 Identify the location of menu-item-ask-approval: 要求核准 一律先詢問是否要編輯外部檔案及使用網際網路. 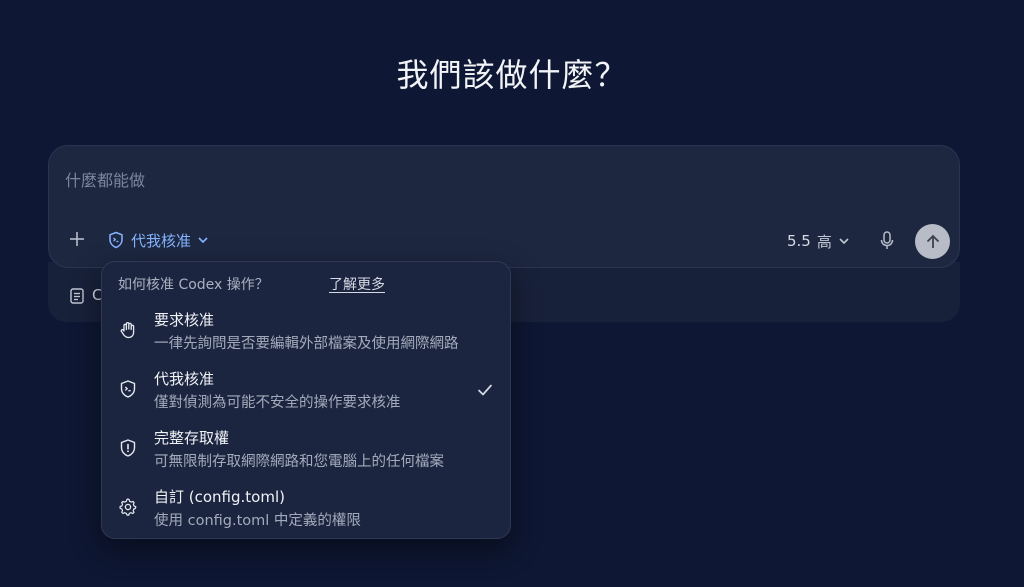
(307, 334).